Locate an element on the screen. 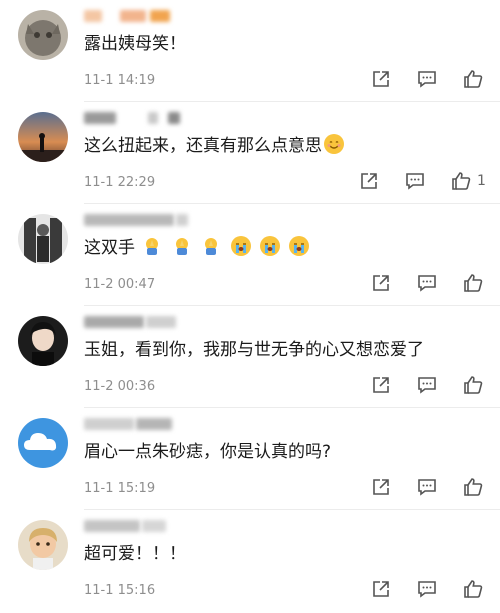 The width and height of the screenshot is (500, 613). comment-text-content: 这么扭起来，还真有那么点意思 is located at coordinates (203, 146).